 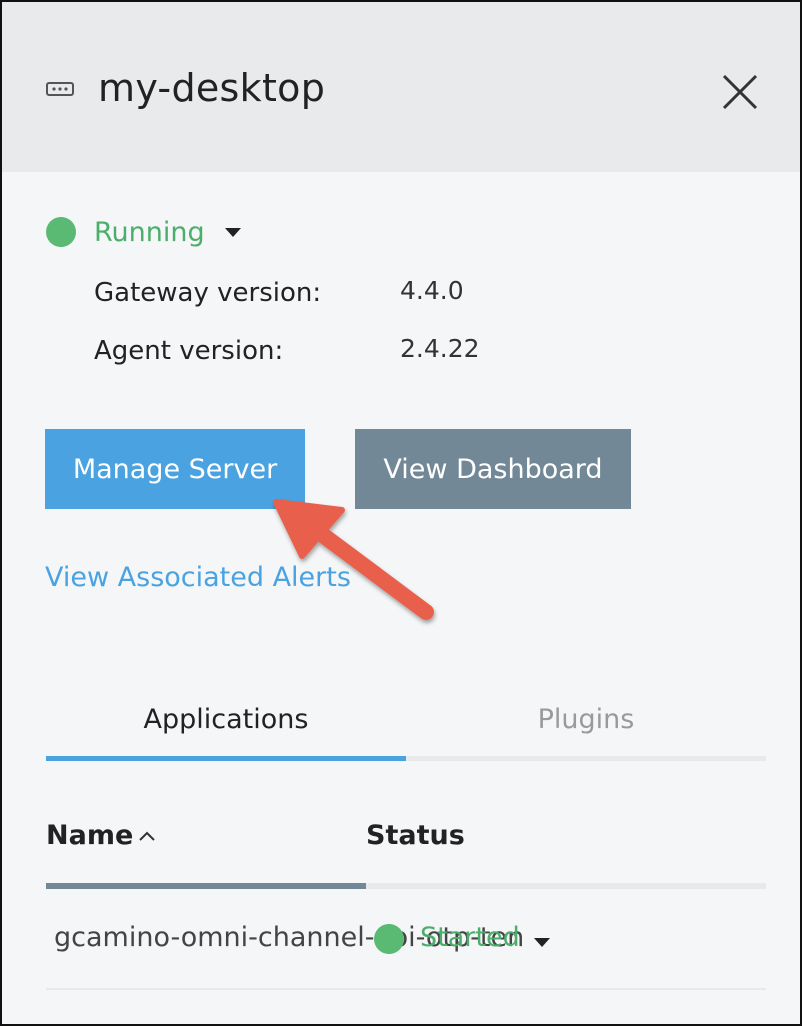 What do you see at coordinates (149, 232) in the screenshot?
I see `server-status-label: Running` at bounding box center [149, 232].